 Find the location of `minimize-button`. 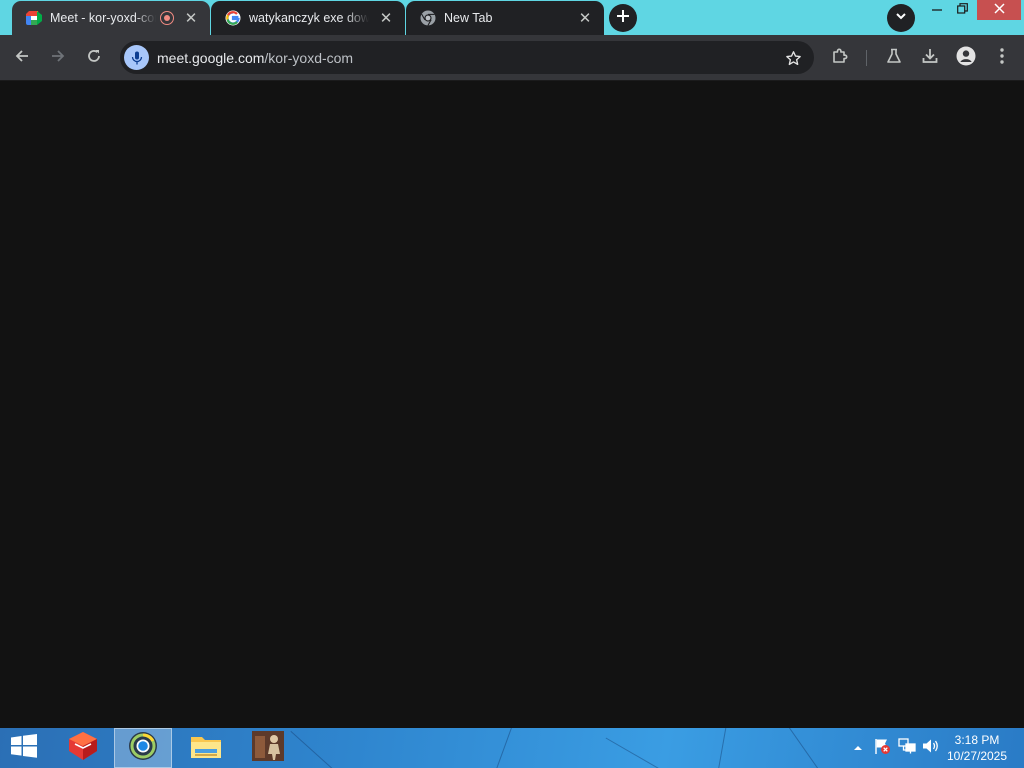

minimize-button is located at coordinates (937, 10).